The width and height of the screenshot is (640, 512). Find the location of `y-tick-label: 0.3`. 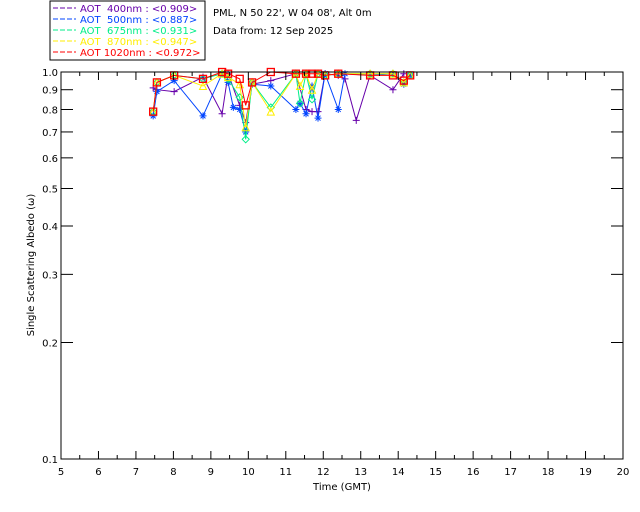

y-tick-label: 0.3 is located at coordinates (50, 275).